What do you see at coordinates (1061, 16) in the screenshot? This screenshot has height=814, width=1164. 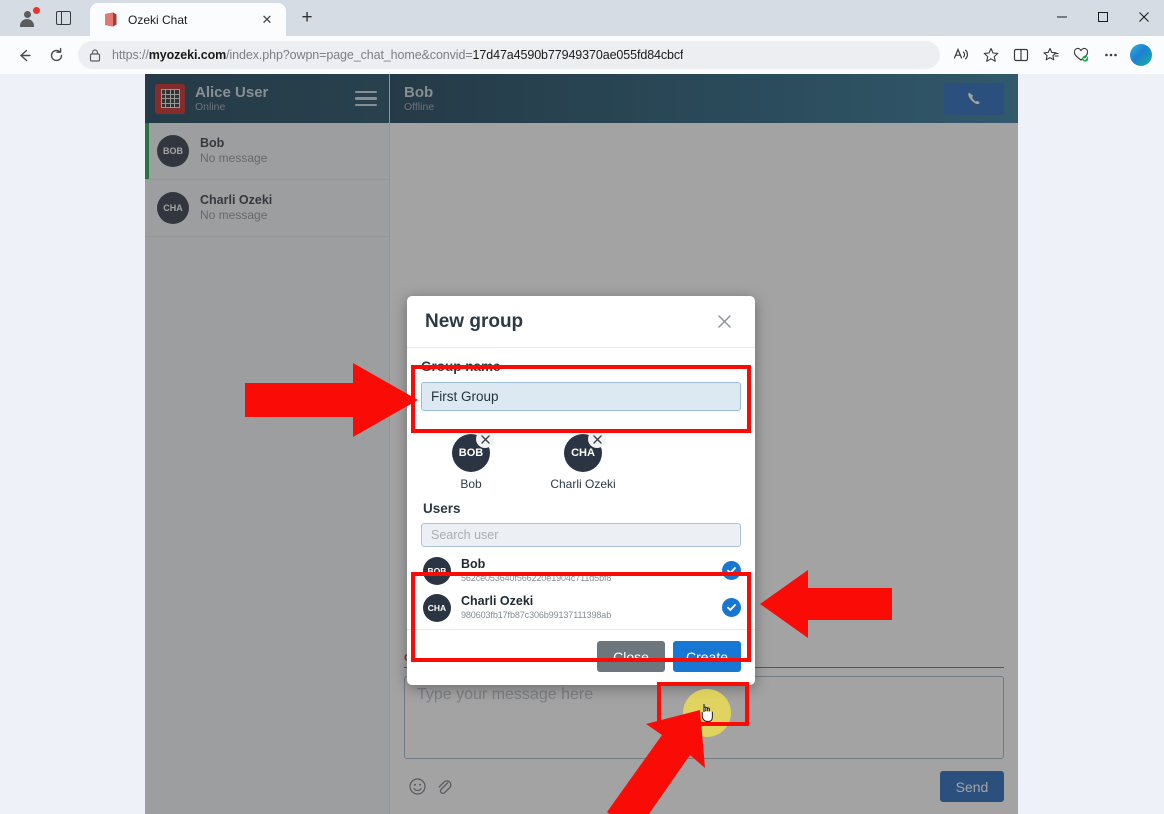 I see `window-minimize-button` at bounding box center [1061, 16].